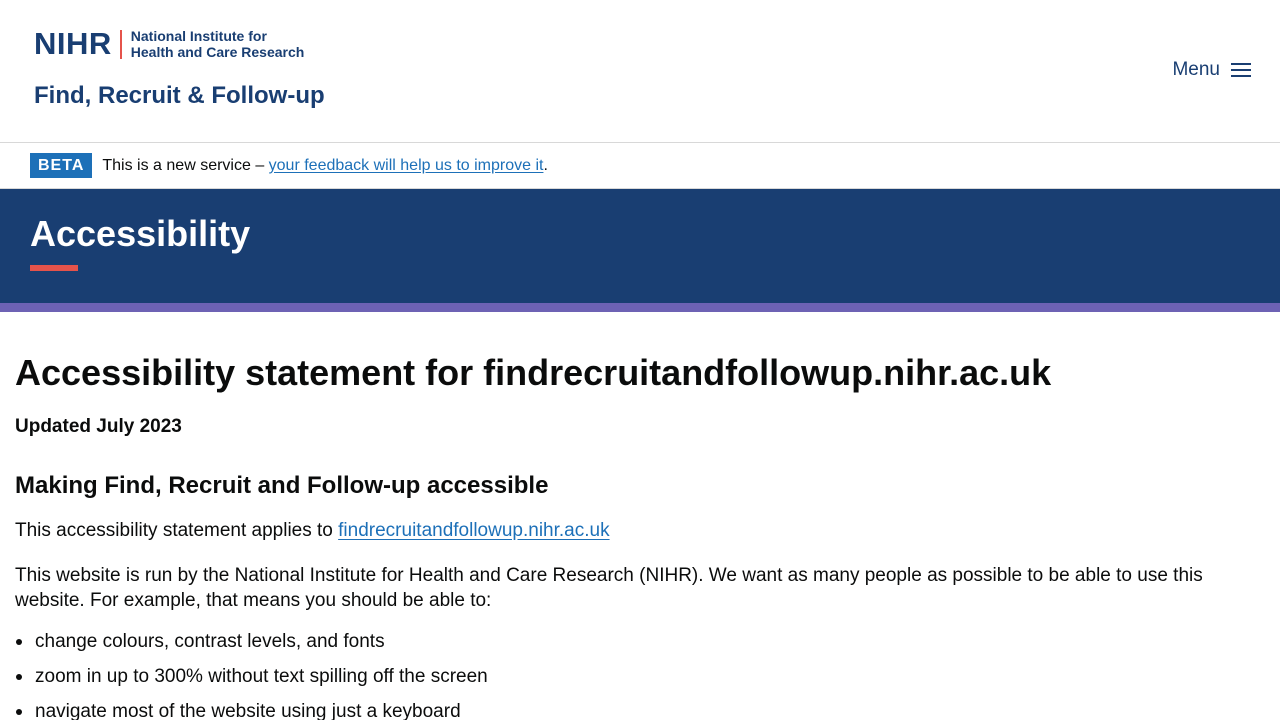 The height and width of the screenshot is (720, 1280). What do you see at coordinates (217, 52) in the screenshot?
I see `logo-line-2: Health and Care Research` at bounding box center [217, 52].